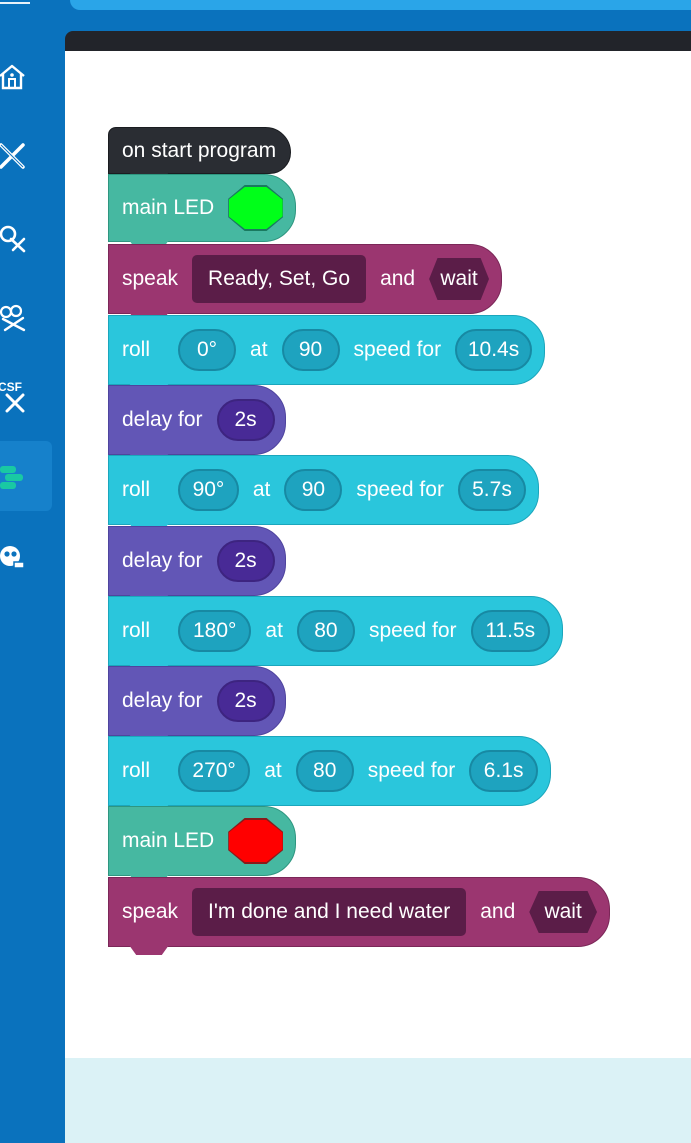 The width and height of the screenshot is (691, 1143). Describe the element at coordinates (510, 631) in the screenshot. I see `duration-input: 11.5s` at that location.